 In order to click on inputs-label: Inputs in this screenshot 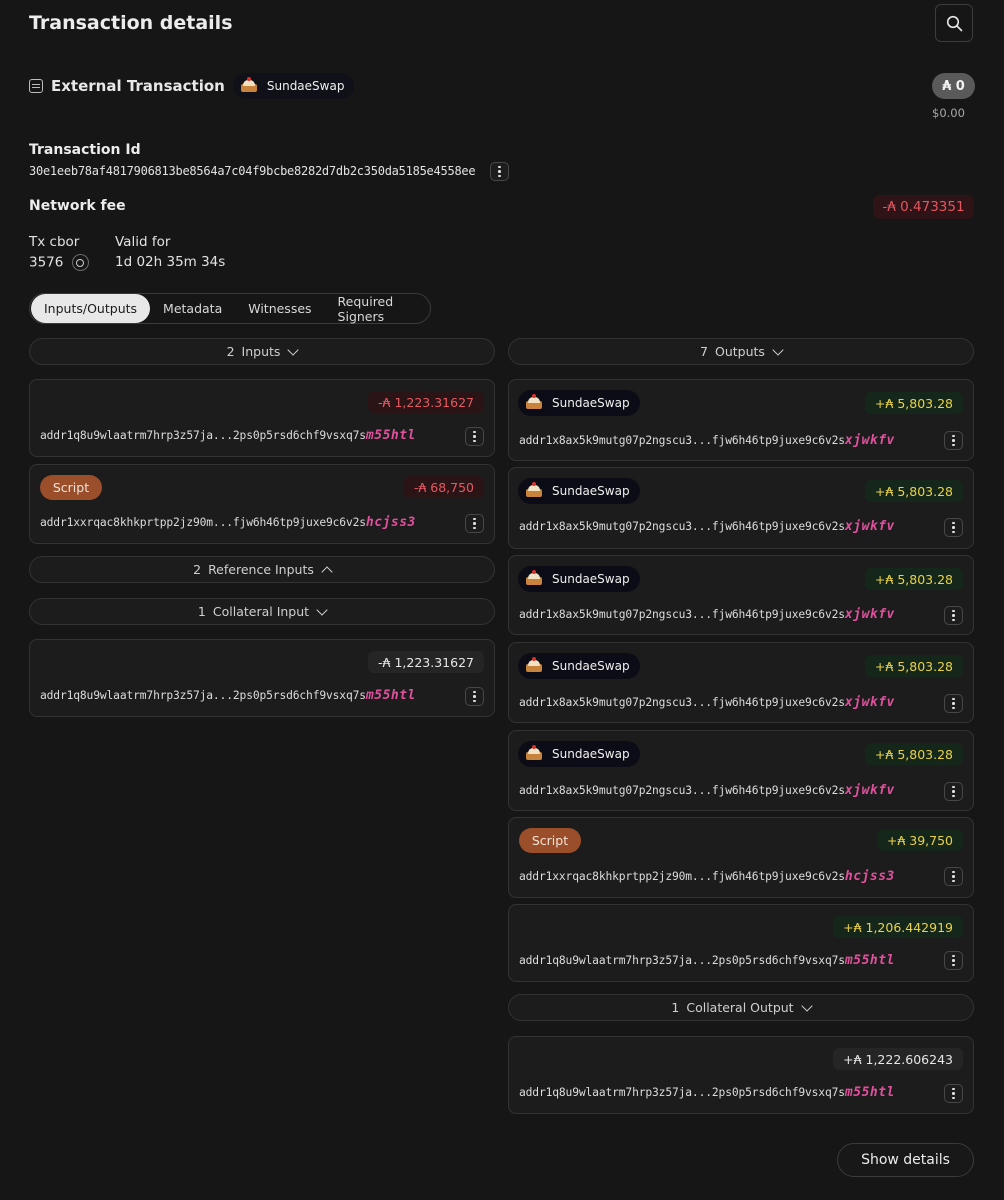, I will do `click(261, 351)`.